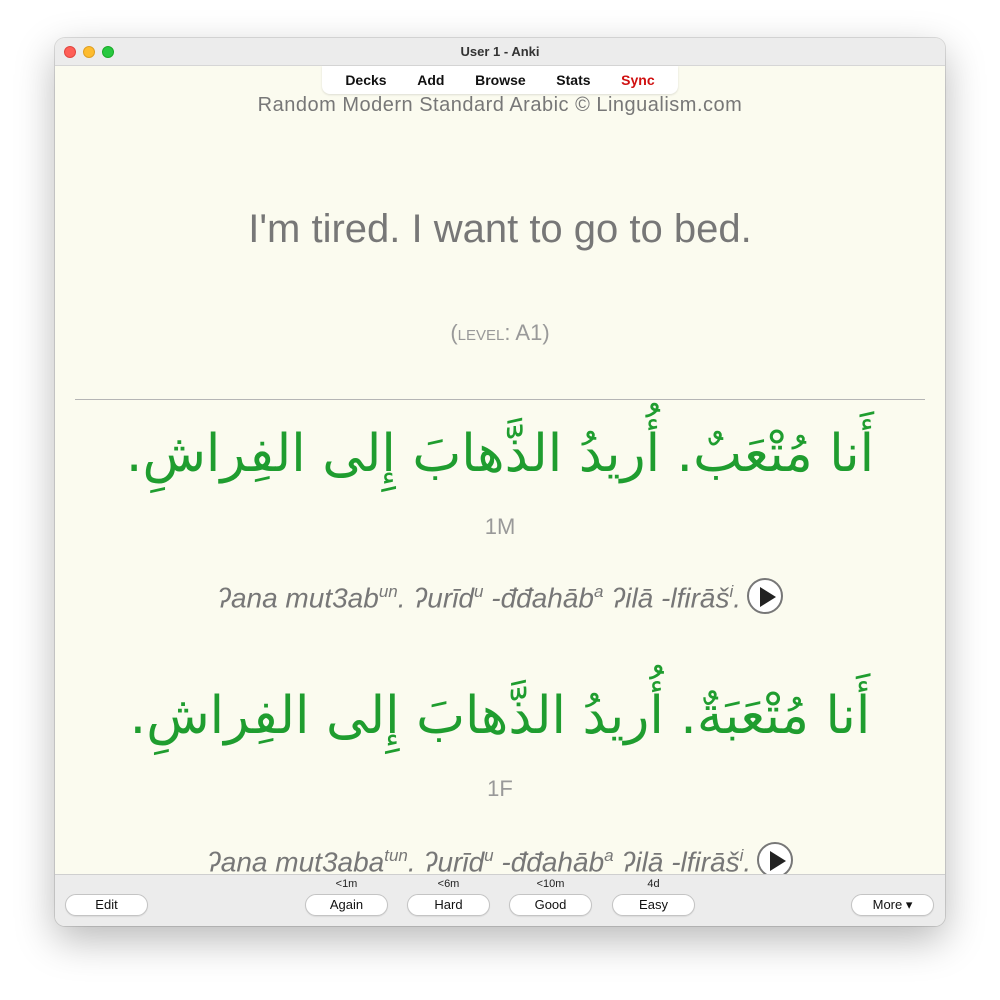 Image resolution: width=1000 pixels, height=1000 pixels. I want to click on browse-link: Browse, so click(500, 80).